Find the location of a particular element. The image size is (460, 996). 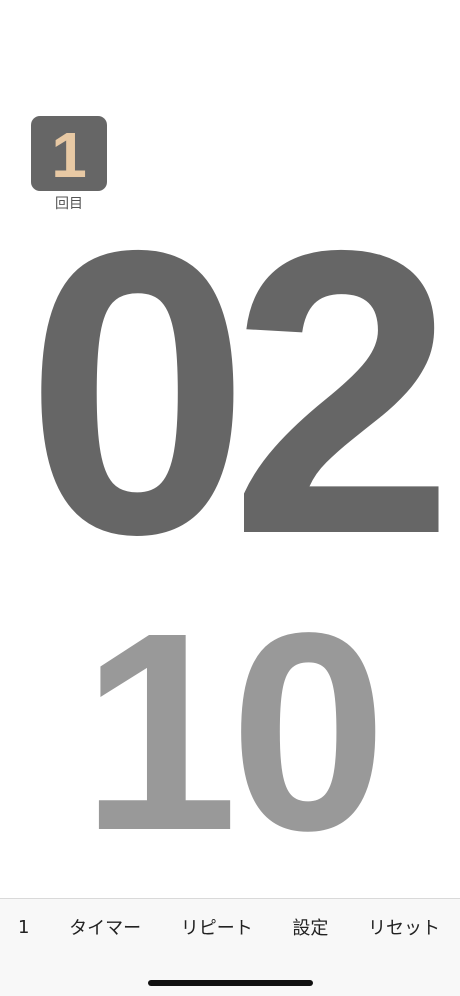

settings-button: 設定 is located at coordinates (310, 927).